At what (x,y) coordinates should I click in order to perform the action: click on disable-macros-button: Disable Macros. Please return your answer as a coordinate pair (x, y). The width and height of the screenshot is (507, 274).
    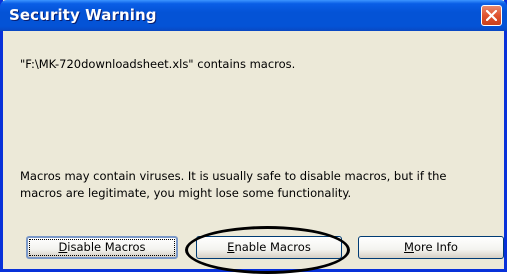
    Looking at the image, I should click on (102, 247).